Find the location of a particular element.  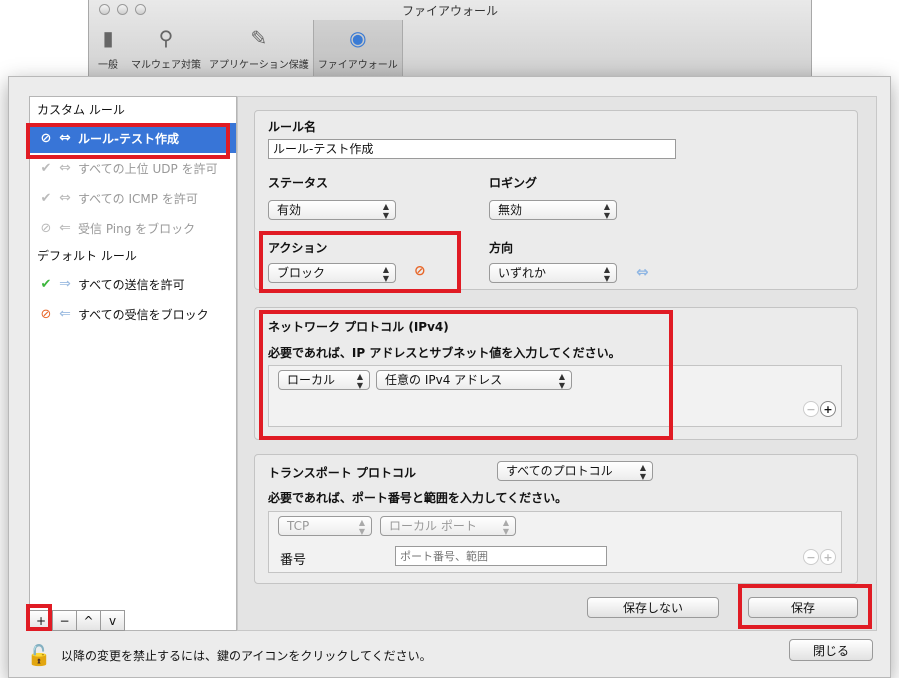

network-protocol-title: ネットワーク プロトコル (IPv4) is located at coordinates (358, 327).